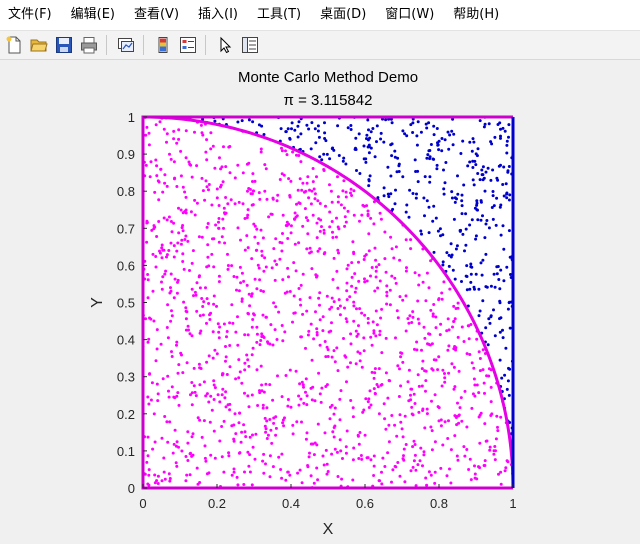 This screenshot has width=640, height=544. Describe the element at coordinates (158, 15) in the screenshot. I see `menu-view: 查看(V)` at that location.